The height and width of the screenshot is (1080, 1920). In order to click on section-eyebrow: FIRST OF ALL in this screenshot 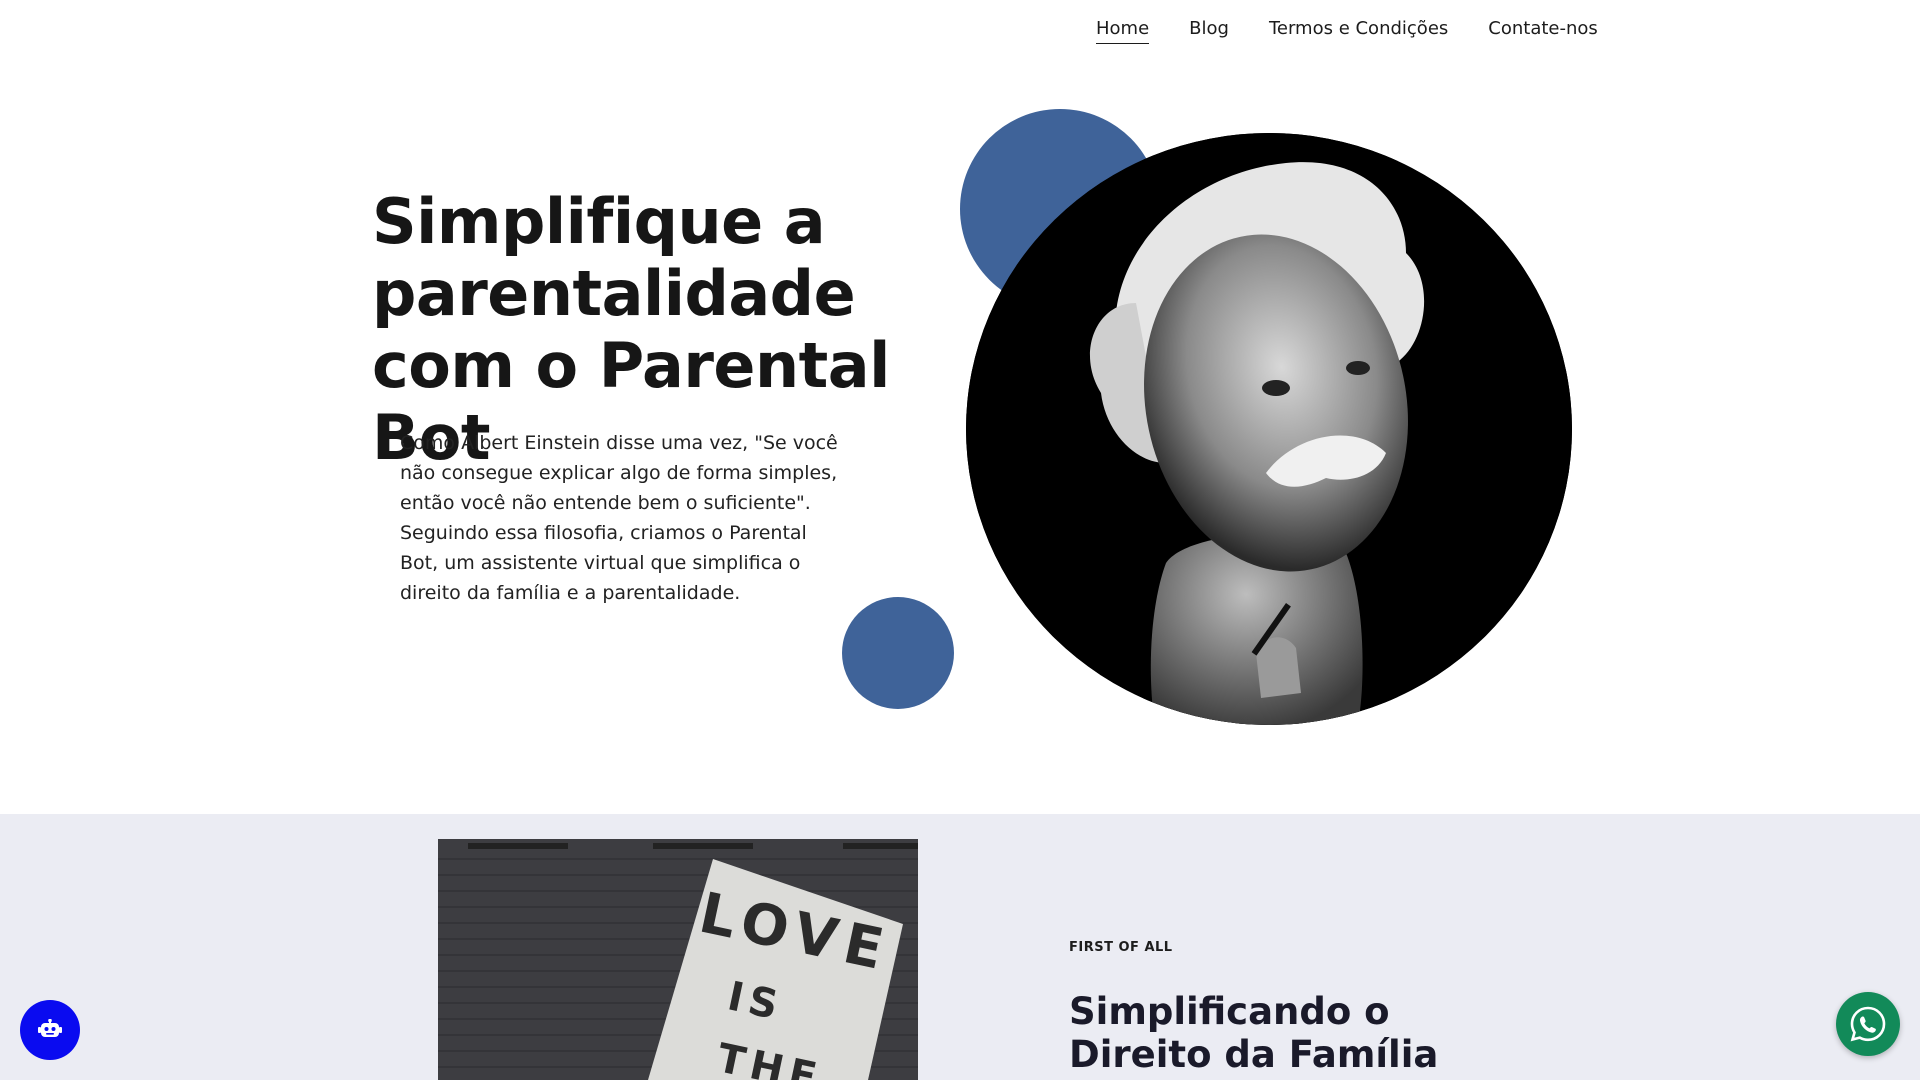, I will do `click(1121, 947)`.